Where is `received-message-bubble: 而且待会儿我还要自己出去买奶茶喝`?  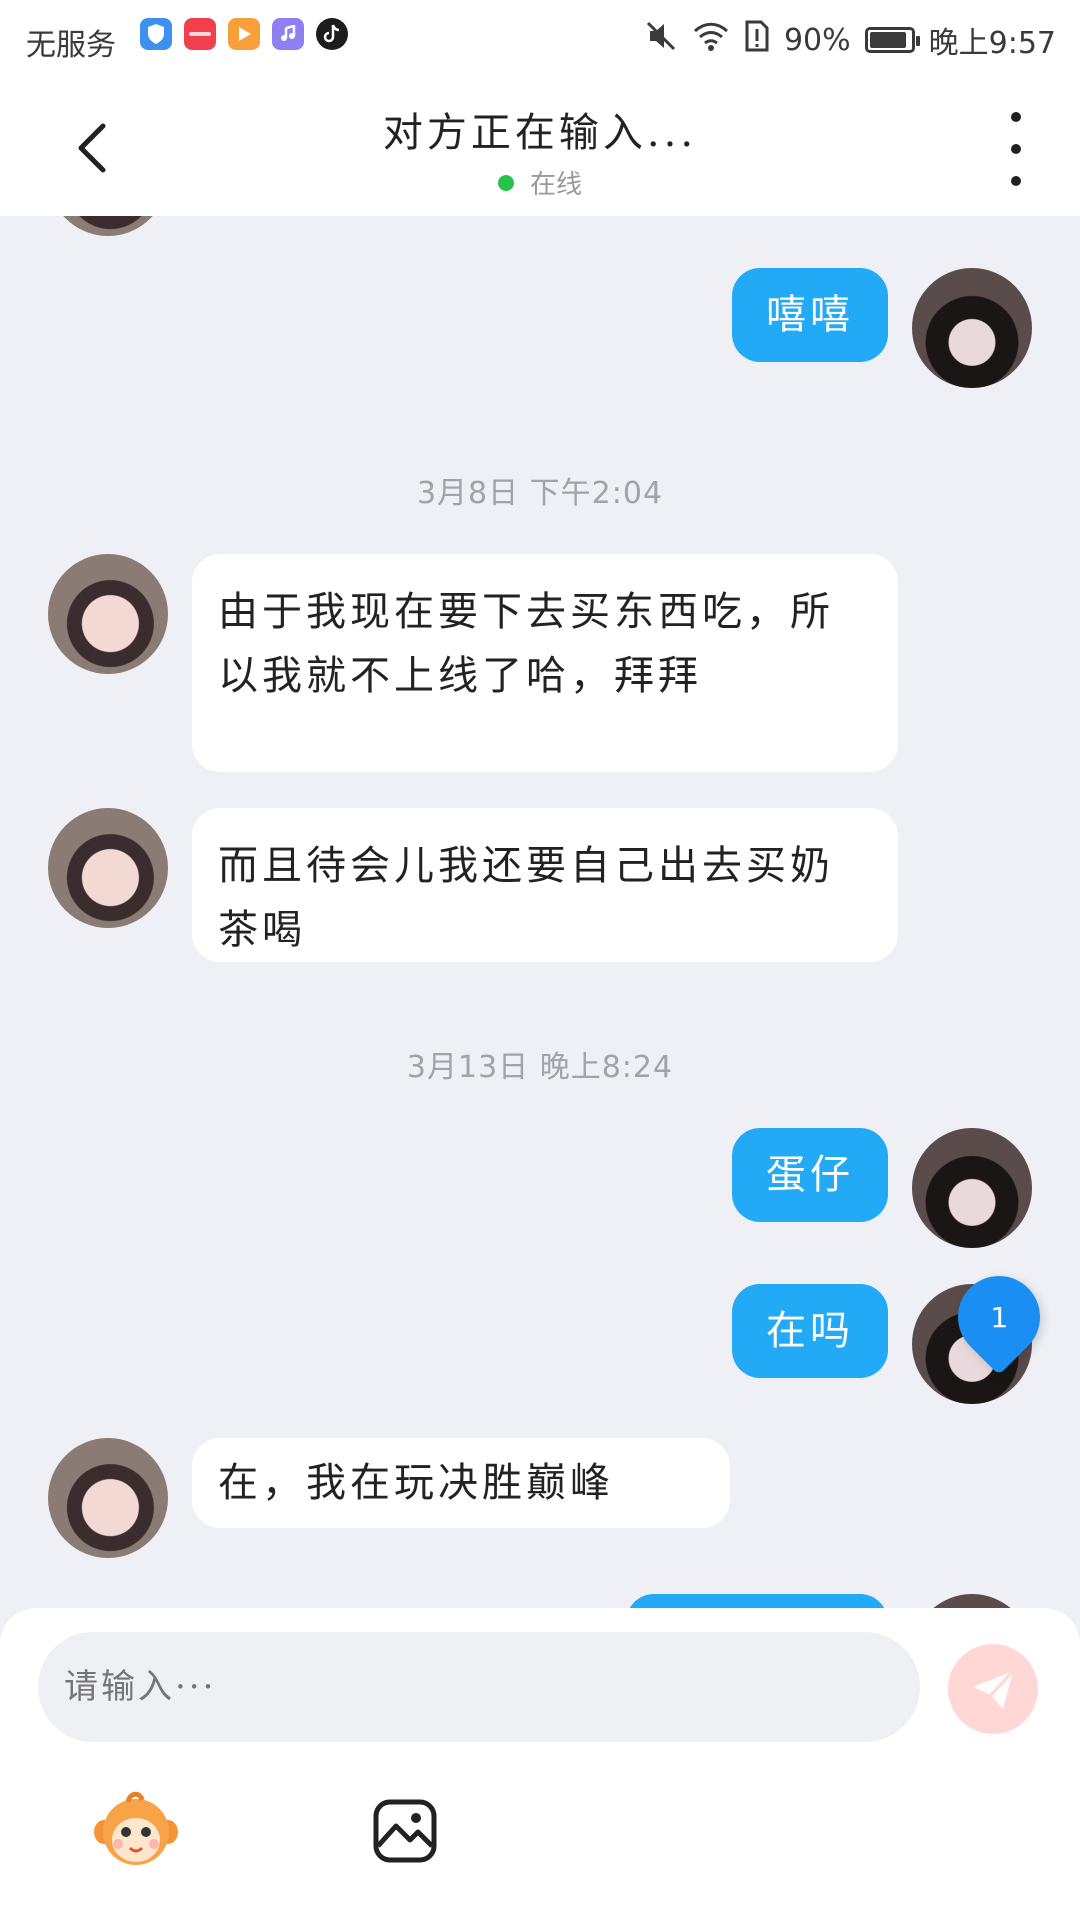
received-message-bubble: 而且待会儿我还要自己出去买奶茶喝 is located at coordinates (545, 885).